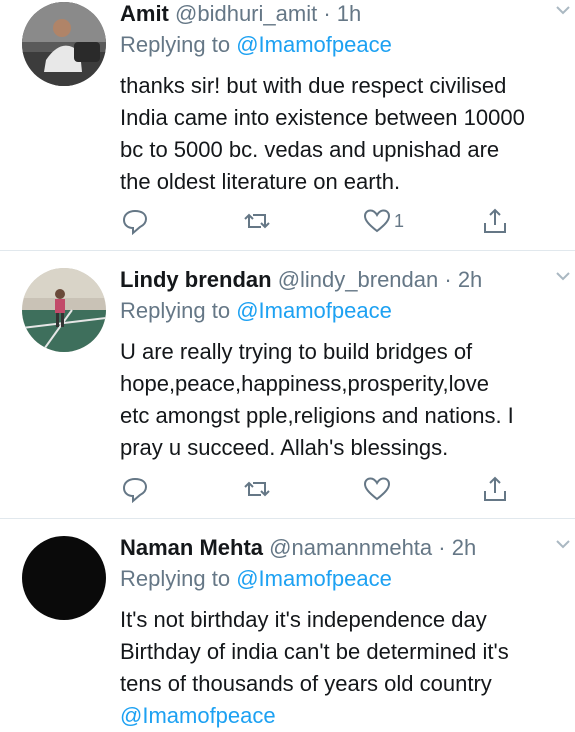 Image resolution: width=575 pixels, height=732 pixels. Describe the element at coordinates (304, 383) in the screenshot. I see `tweet-text-line: hope,peace,happiness,prosperity,love` at that location.